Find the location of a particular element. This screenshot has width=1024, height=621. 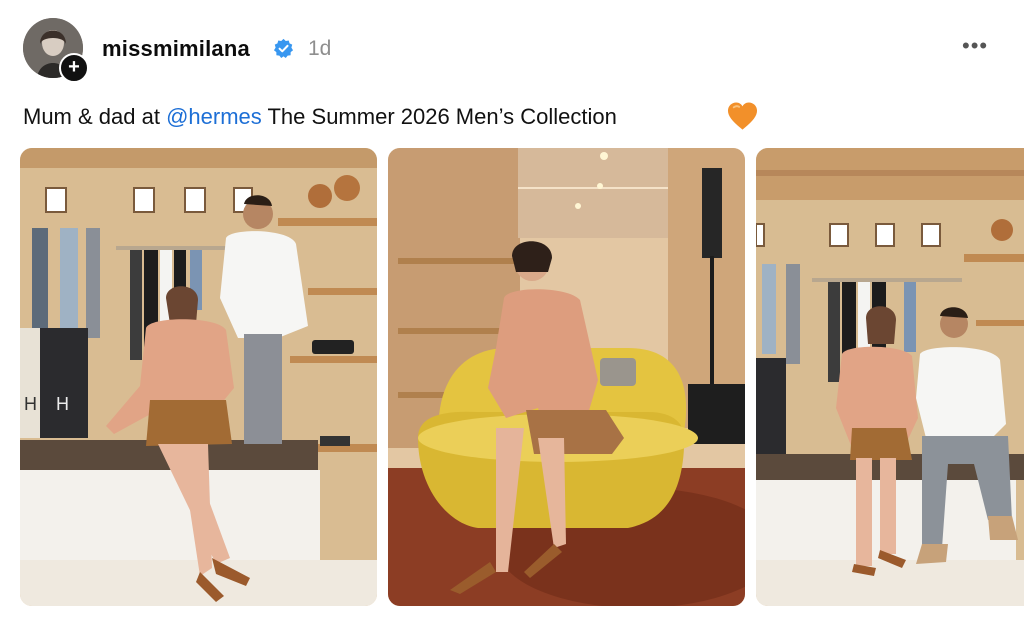

username: missmimilana is located at coordinates (176, 49).